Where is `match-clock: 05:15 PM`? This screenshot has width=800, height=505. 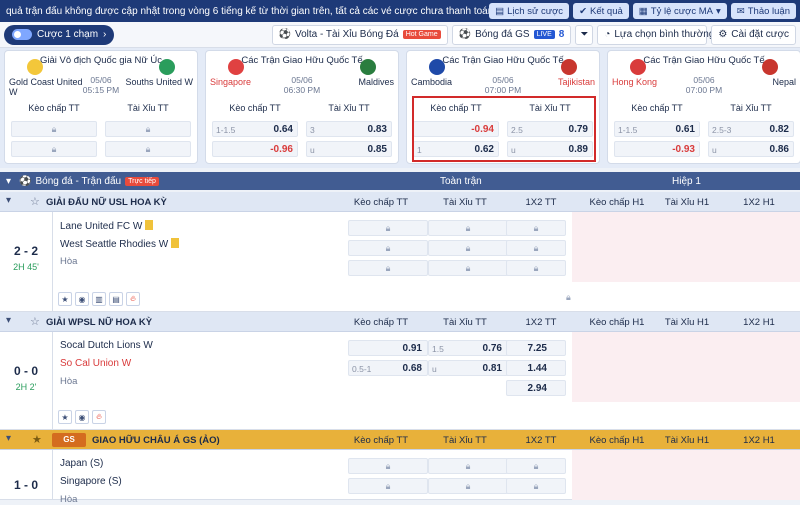
match-clock: 05:15 PM is located at coordinates (101, 90).